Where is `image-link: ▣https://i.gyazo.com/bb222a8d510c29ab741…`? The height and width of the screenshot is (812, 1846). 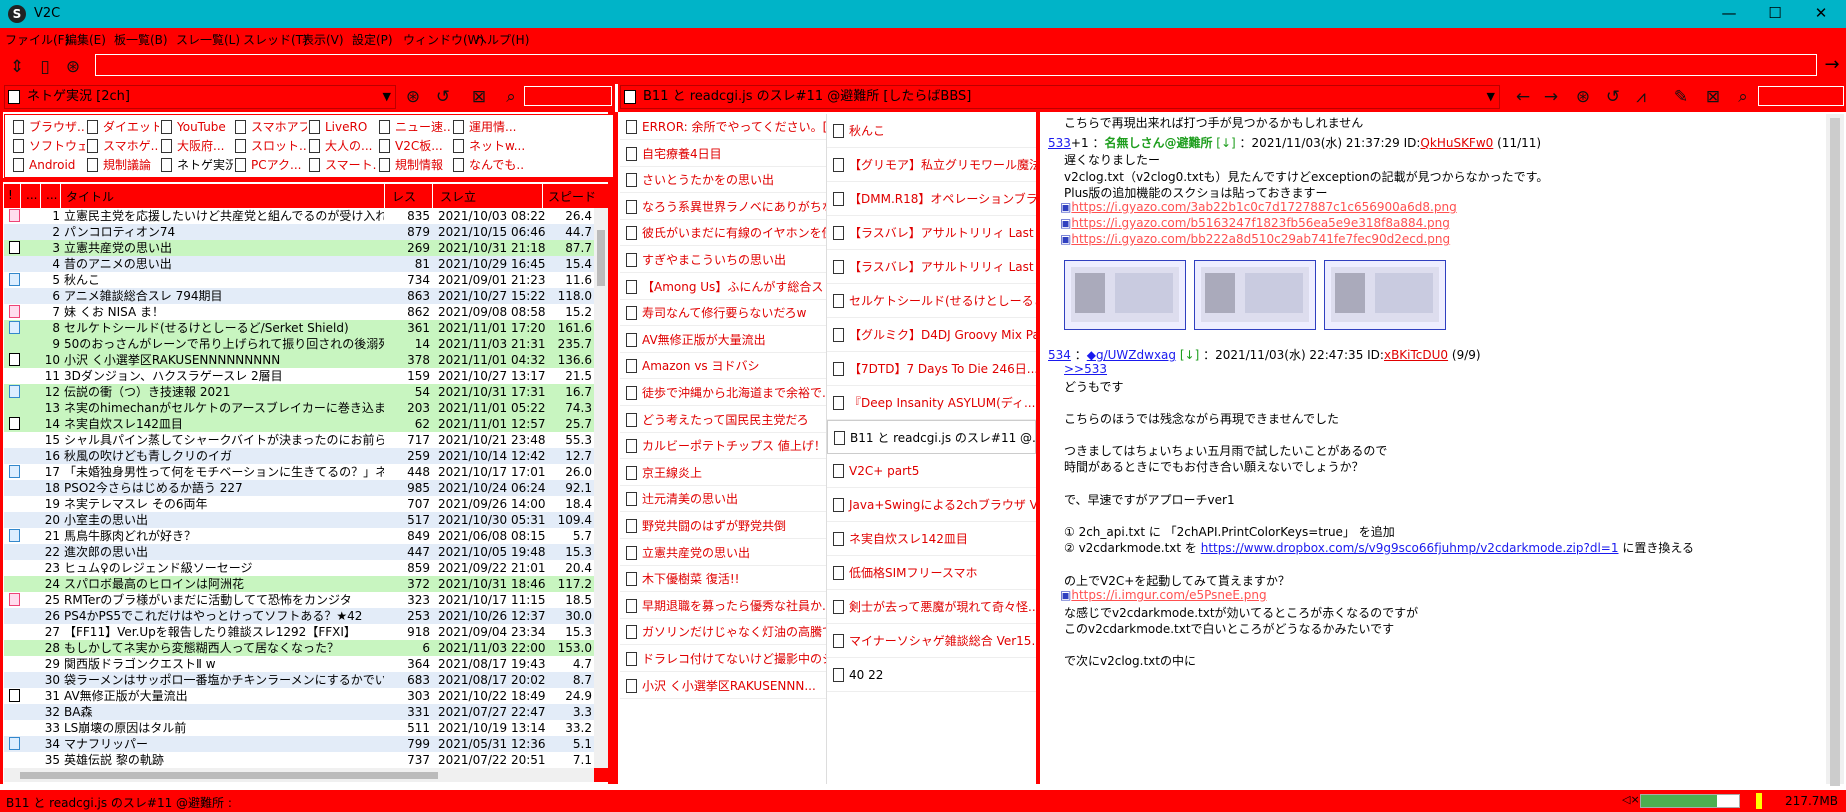 image-link: ▣https://i.gyazo.com/bb222a8d510c29ab741… is located at coordinates (1255, 239).